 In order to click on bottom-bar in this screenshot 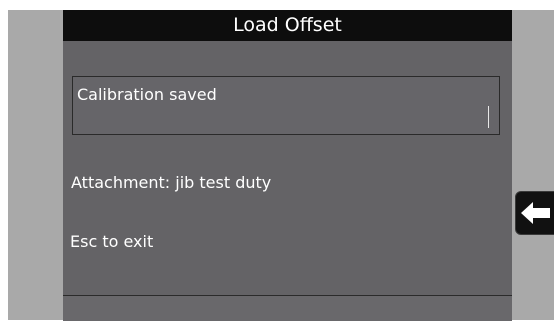, I will do `click(287, 308)`.